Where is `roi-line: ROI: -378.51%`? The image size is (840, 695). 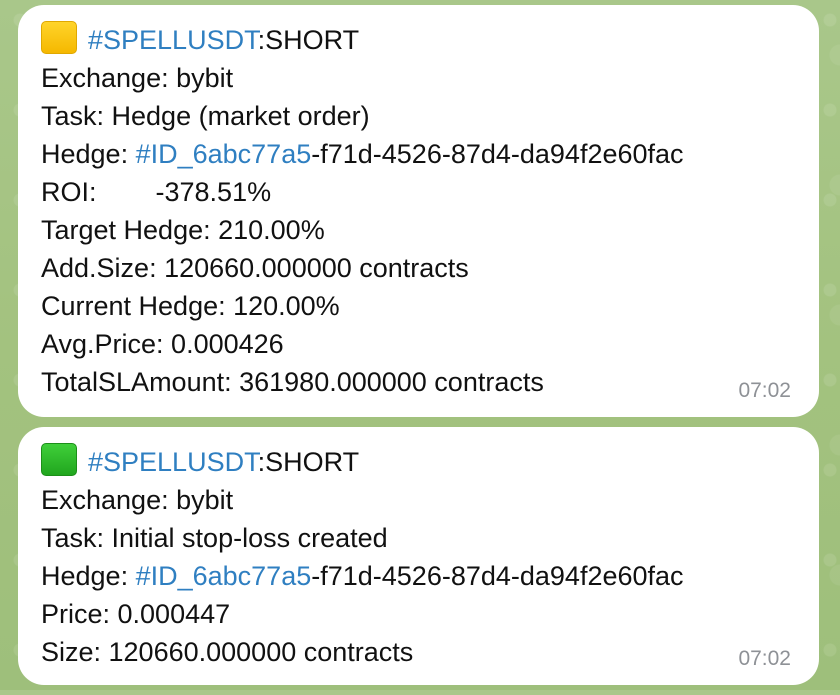
roi-line: ROI: -378.51% is located at coordinates (418, 192).